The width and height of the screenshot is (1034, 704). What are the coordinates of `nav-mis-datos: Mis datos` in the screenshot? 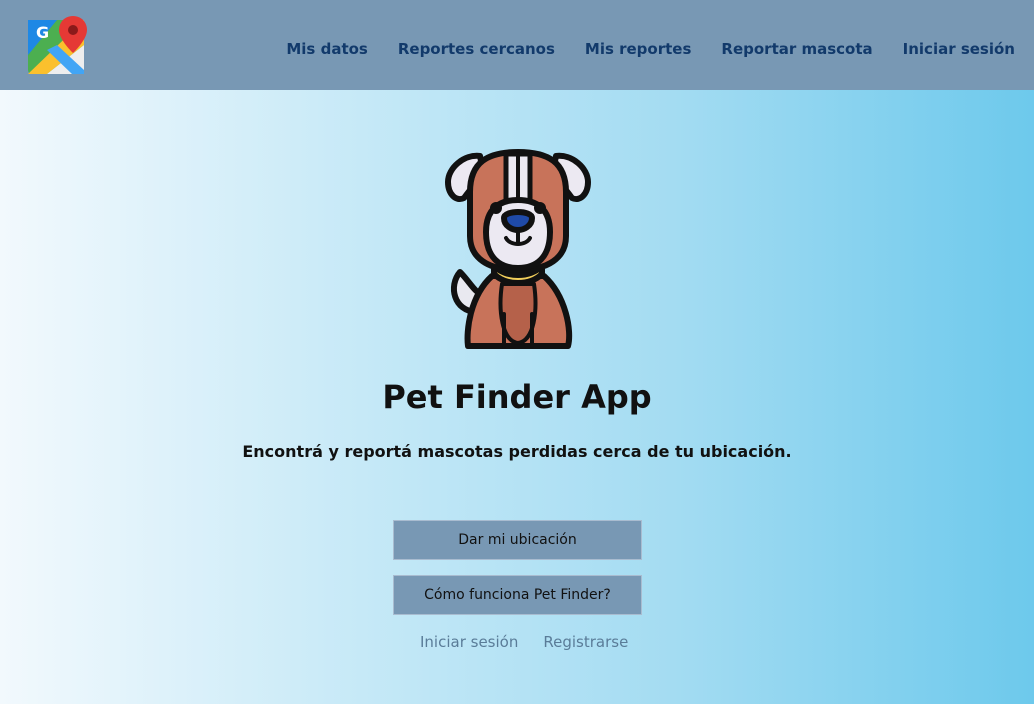 It's located at (326, 49).